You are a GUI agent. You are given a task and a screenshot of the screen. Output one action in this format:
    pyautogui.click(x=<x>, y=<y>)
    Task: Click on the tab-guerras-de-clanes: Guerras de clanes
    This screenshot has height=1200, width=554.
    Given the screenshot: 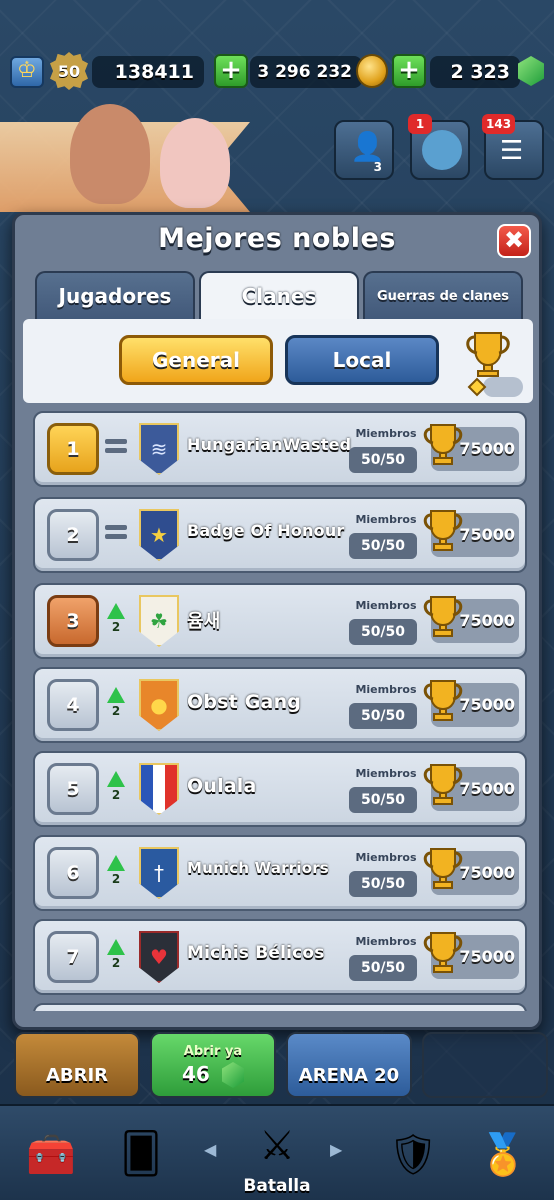 What is the action you would take?
    pyautogui.click(x=443, y=295)
    